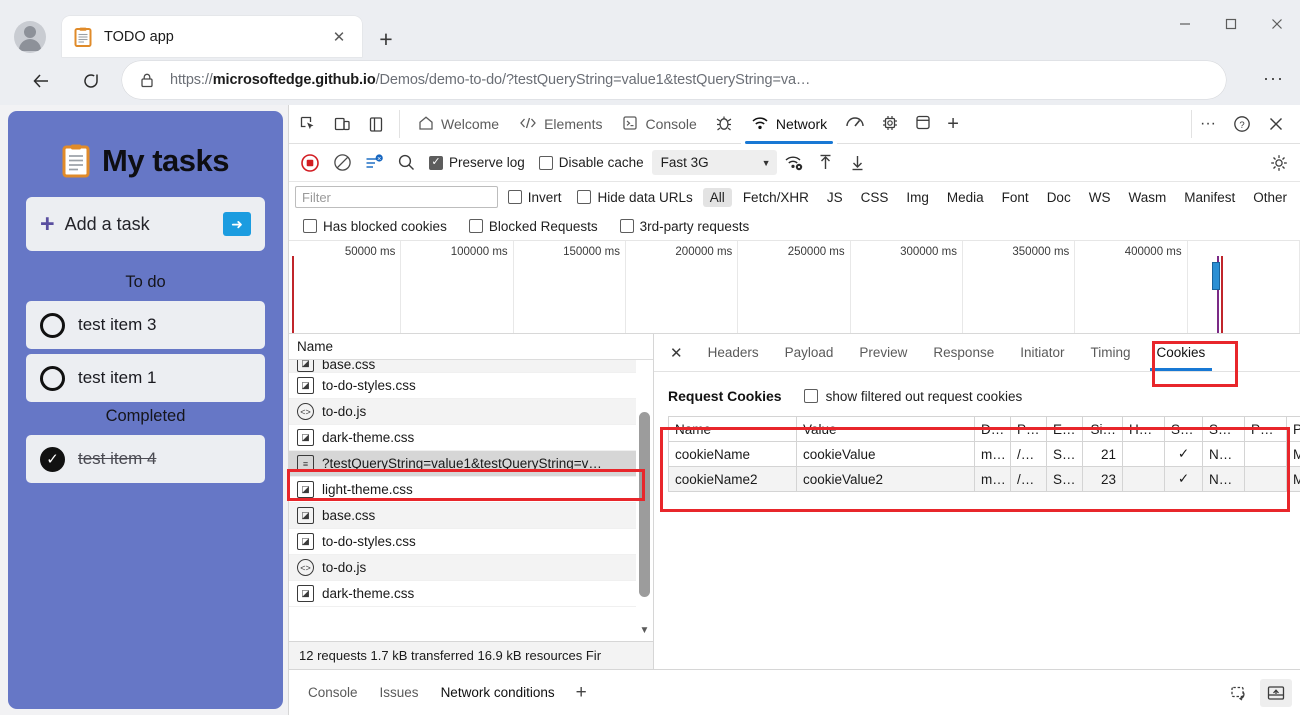 The height and width of the screenshot is (715, 1300). Describe the element at coordinates (685, 226) in the screenshot. I see `third-party-requests-checkbox: 3rd-party requests` at that location.